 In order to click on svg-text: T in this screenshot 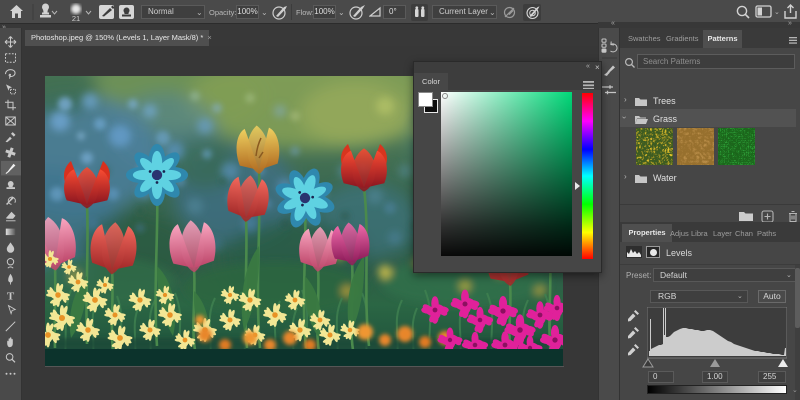, I will do `click(11, 296)`.